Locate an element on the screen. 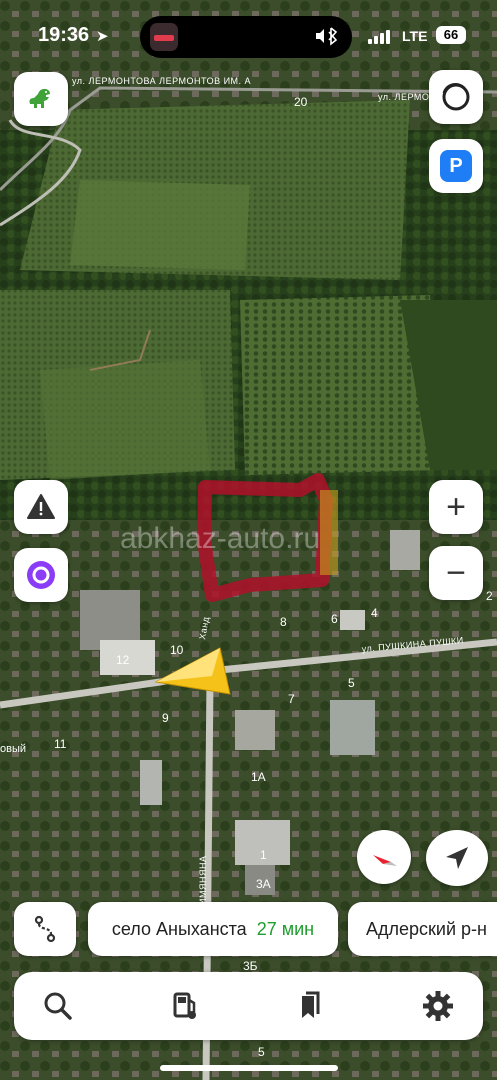  house-number: 12 is located at coordinates (123, 660).